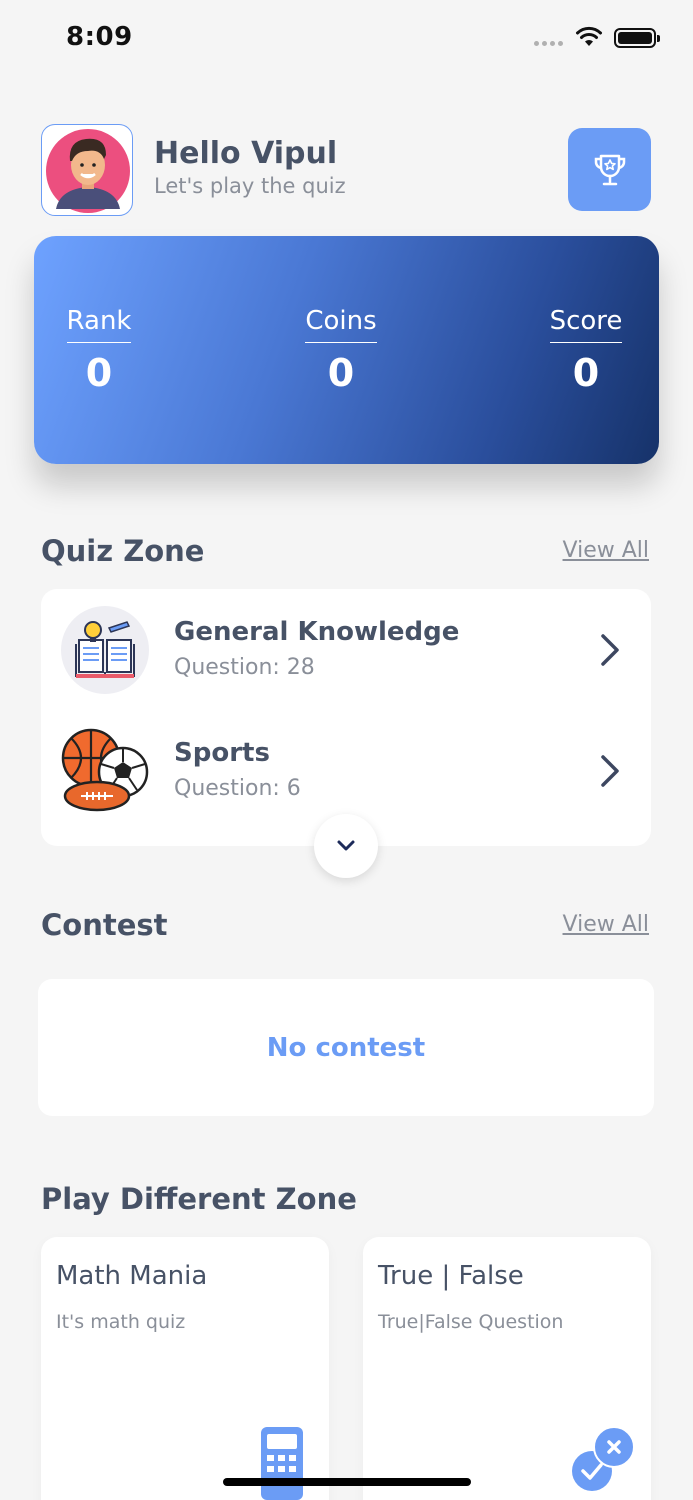 The image size is (693, 1500). Describe the element at coordinates (246, 153) in the screenshot. I see `greeting-title: Hello Vipul` at that location.